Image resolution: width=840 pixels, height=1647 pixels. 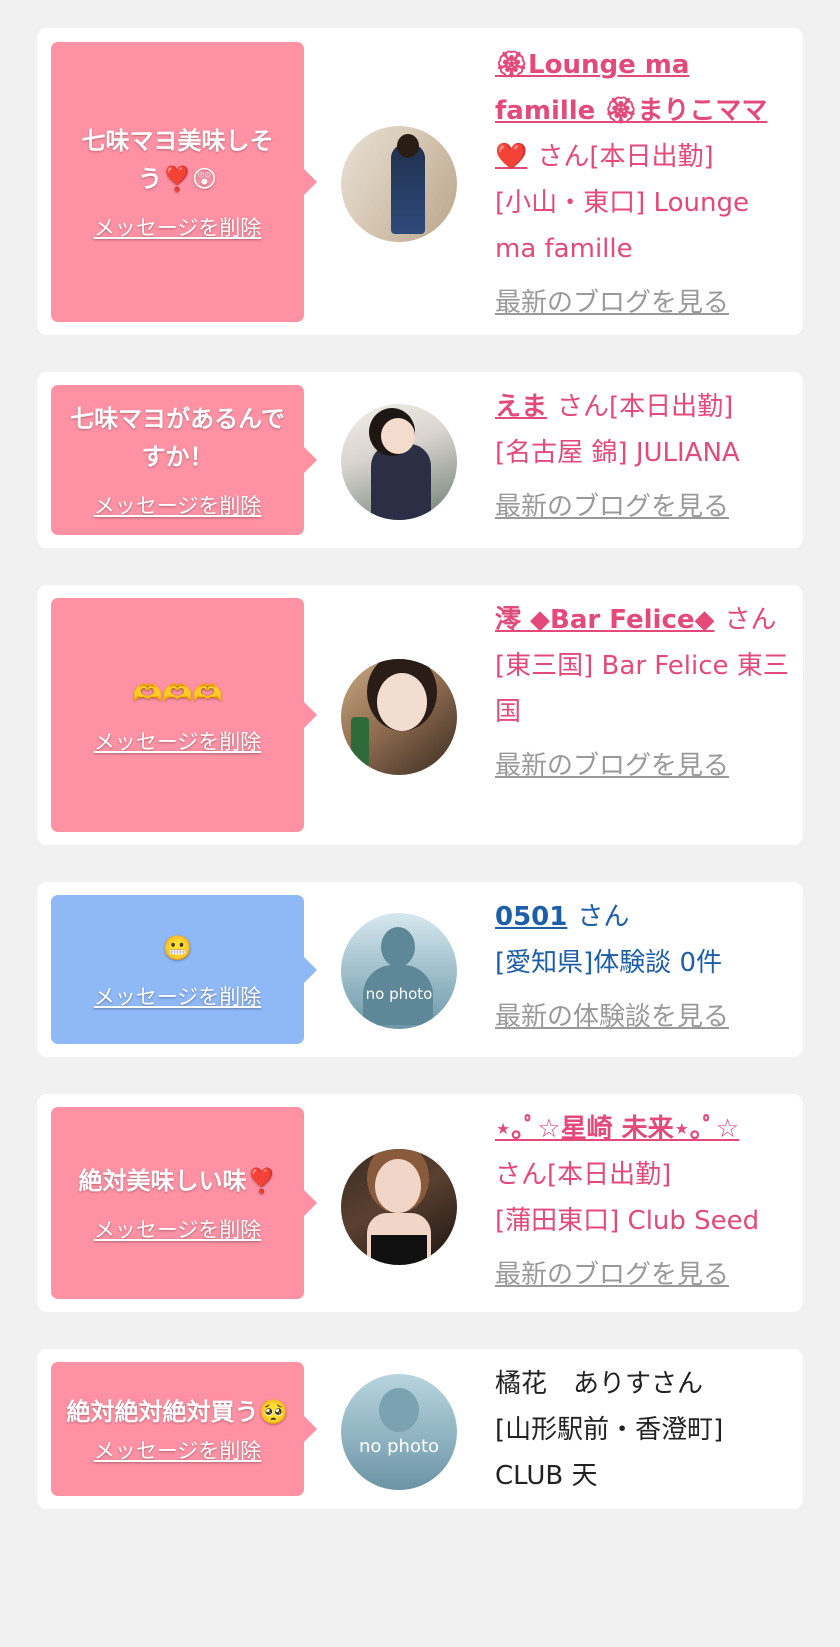 I want to click on cast-status: さん, so click(x=750, y=620).